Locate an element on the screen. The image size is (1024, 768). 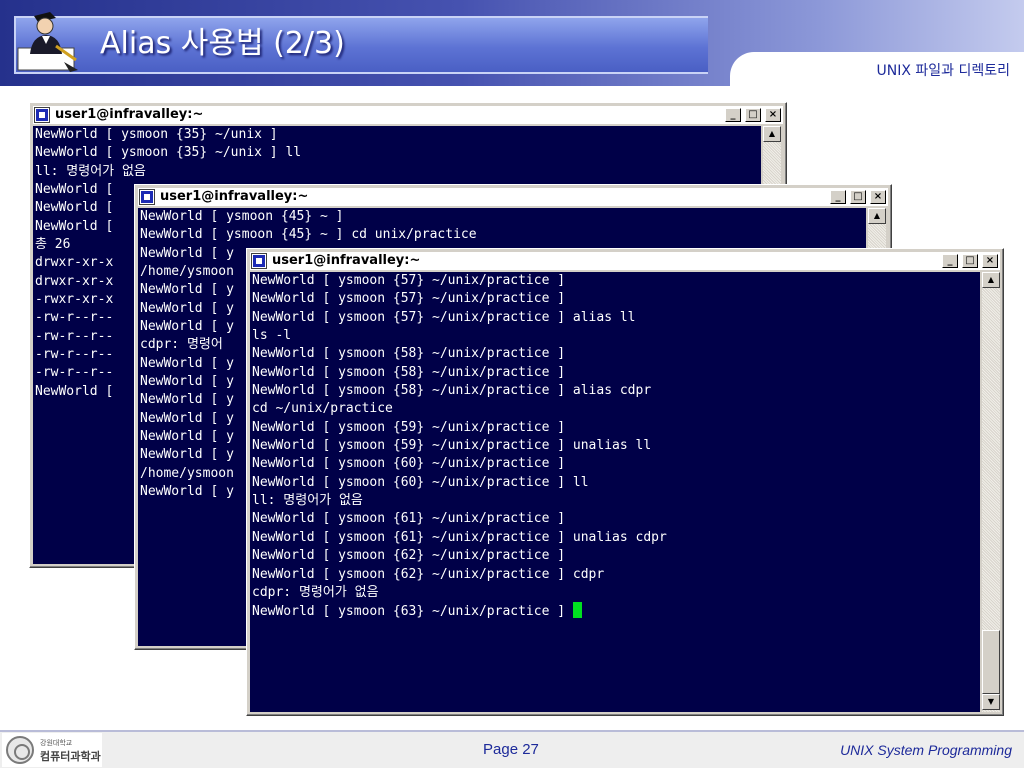
terminal-prompt-line: NewWorld [ ysmoon {63} ~/unix/practice ] is located at coordinates (615, 611).